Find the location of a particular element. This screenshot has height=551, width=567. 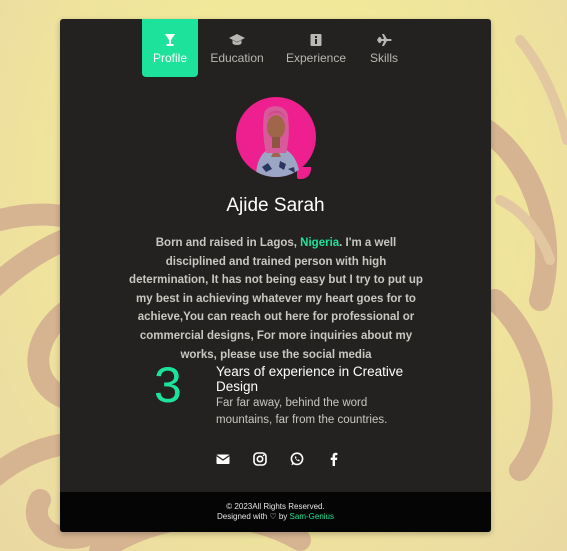

avatar is located at coordinates (276, 137).